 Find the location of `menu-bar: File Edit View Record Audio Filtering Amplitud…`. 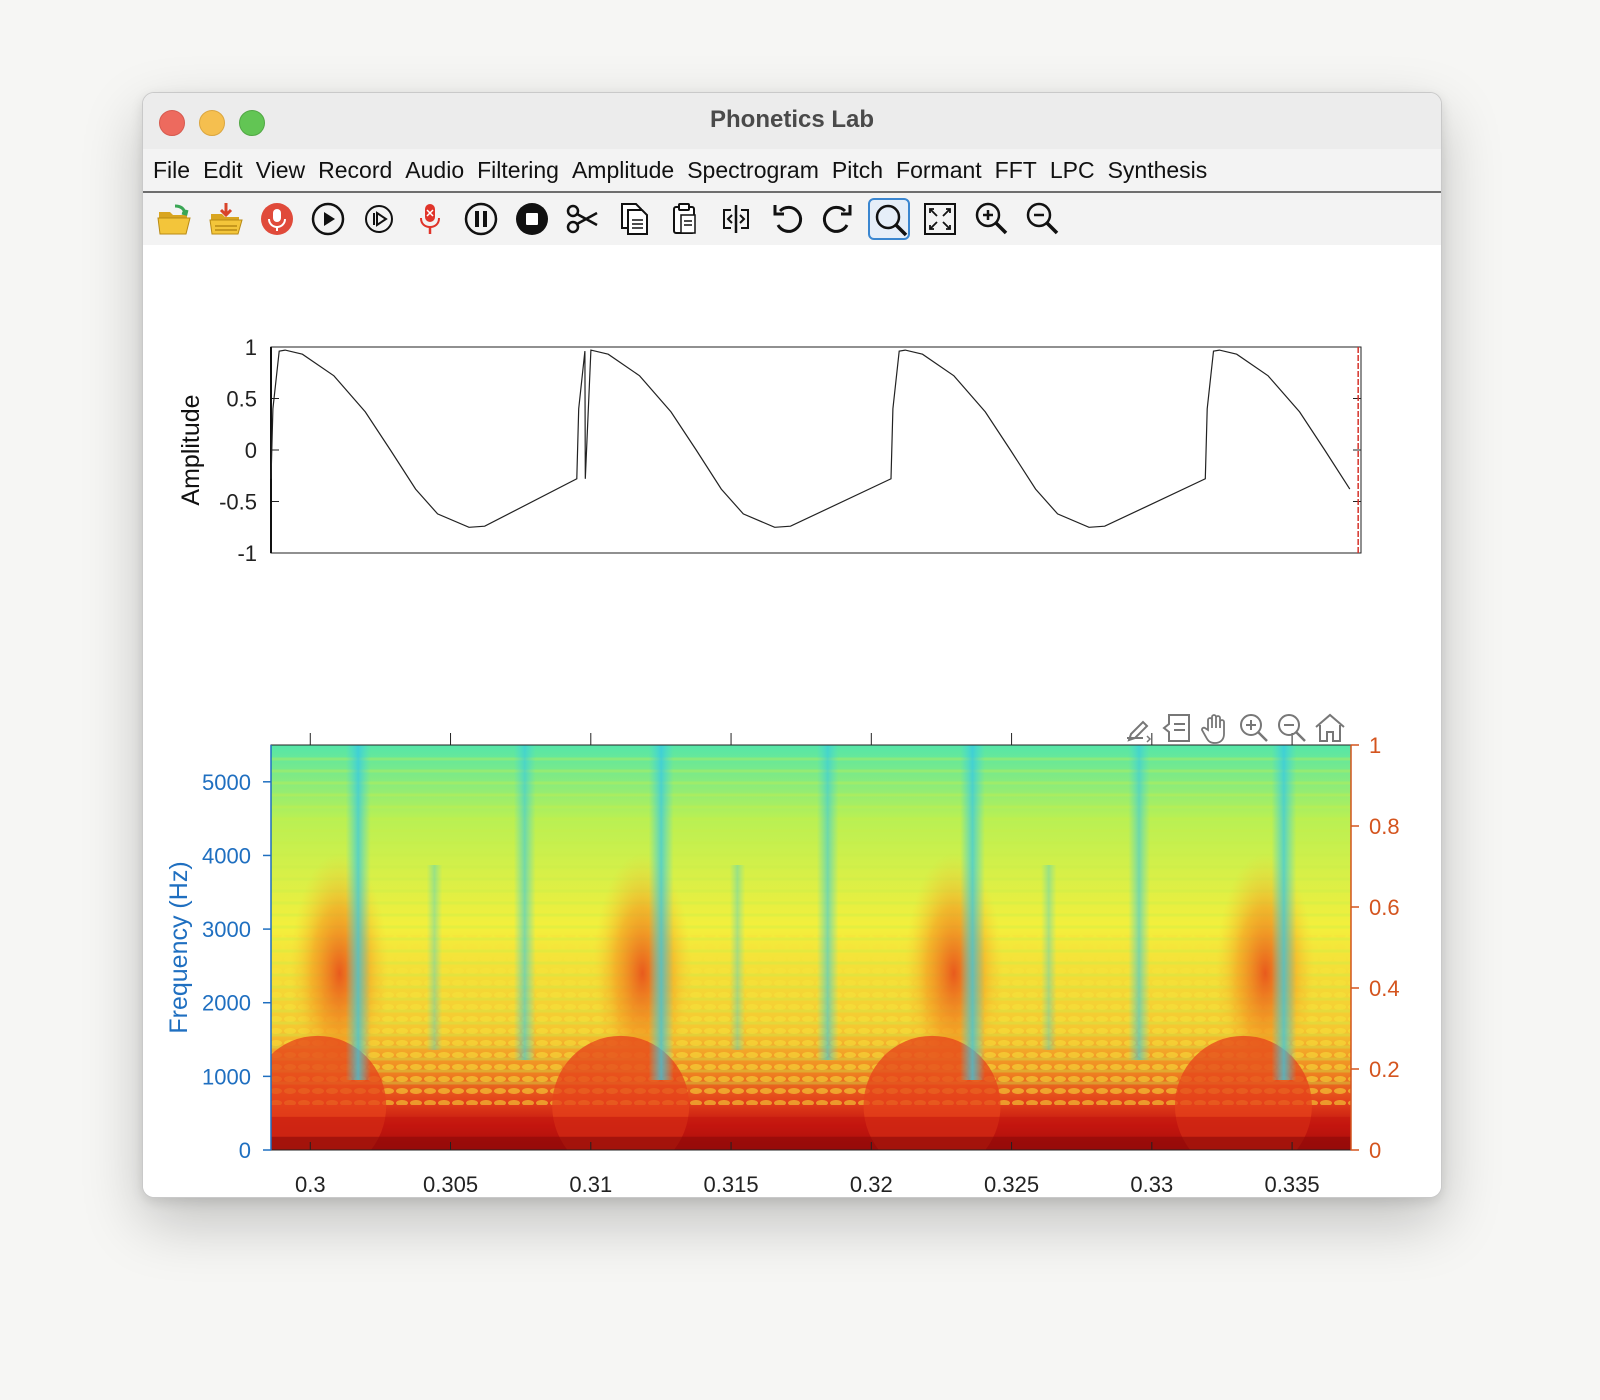

menu-bar: File Edit View Record Audio Filtering Amplitud… is located at coordinates (792, 171).